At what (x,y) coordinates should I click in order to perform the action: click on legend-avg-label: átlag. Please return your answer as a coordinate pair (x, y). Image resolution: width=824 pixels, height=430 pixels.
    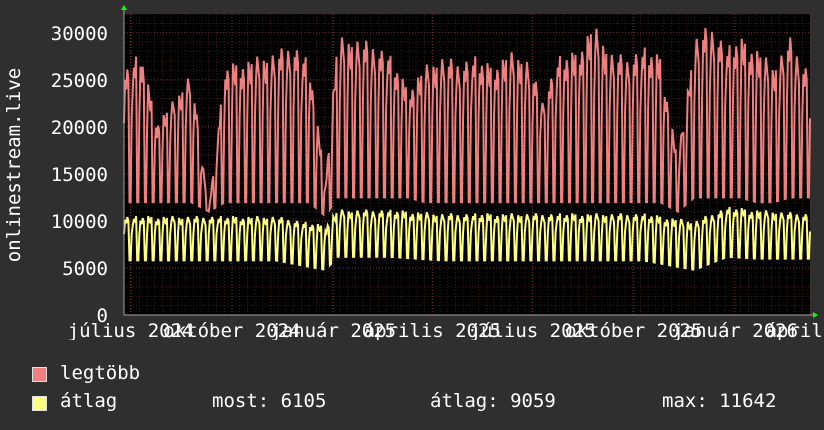
    Looking at the image, I should click on (89, 401).